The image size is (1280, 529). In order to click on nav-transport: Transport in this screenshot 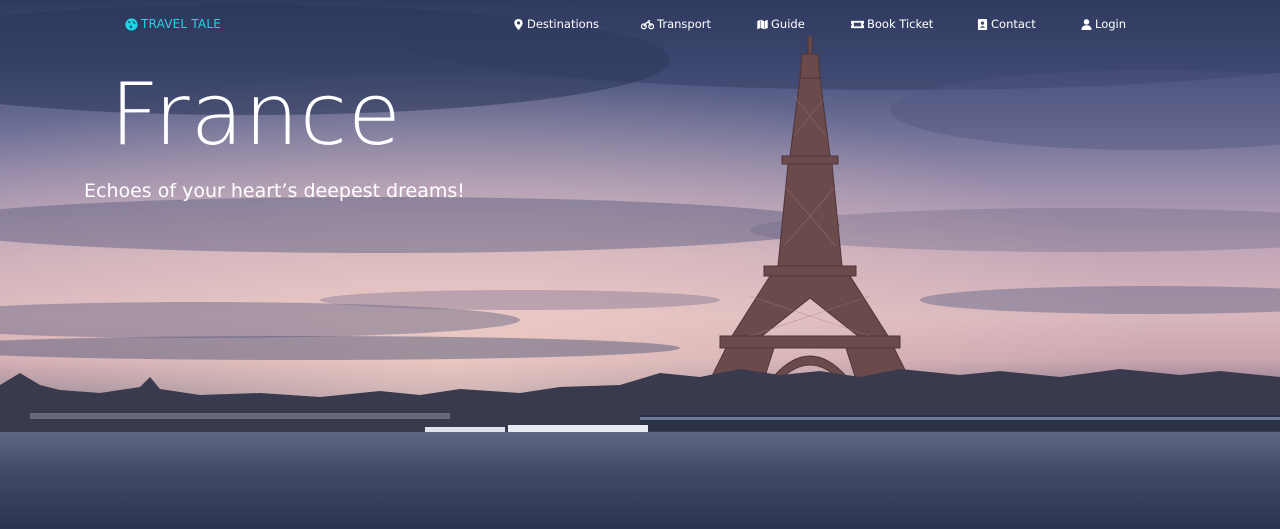, I will do `click(676, 24)`.